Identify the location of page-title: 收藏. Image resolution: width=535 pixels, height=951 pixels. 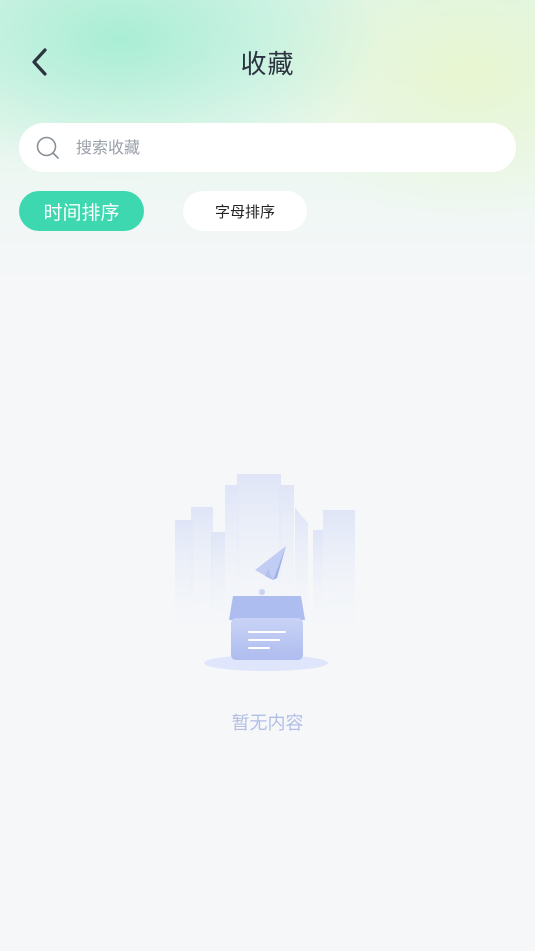
(267, 65).